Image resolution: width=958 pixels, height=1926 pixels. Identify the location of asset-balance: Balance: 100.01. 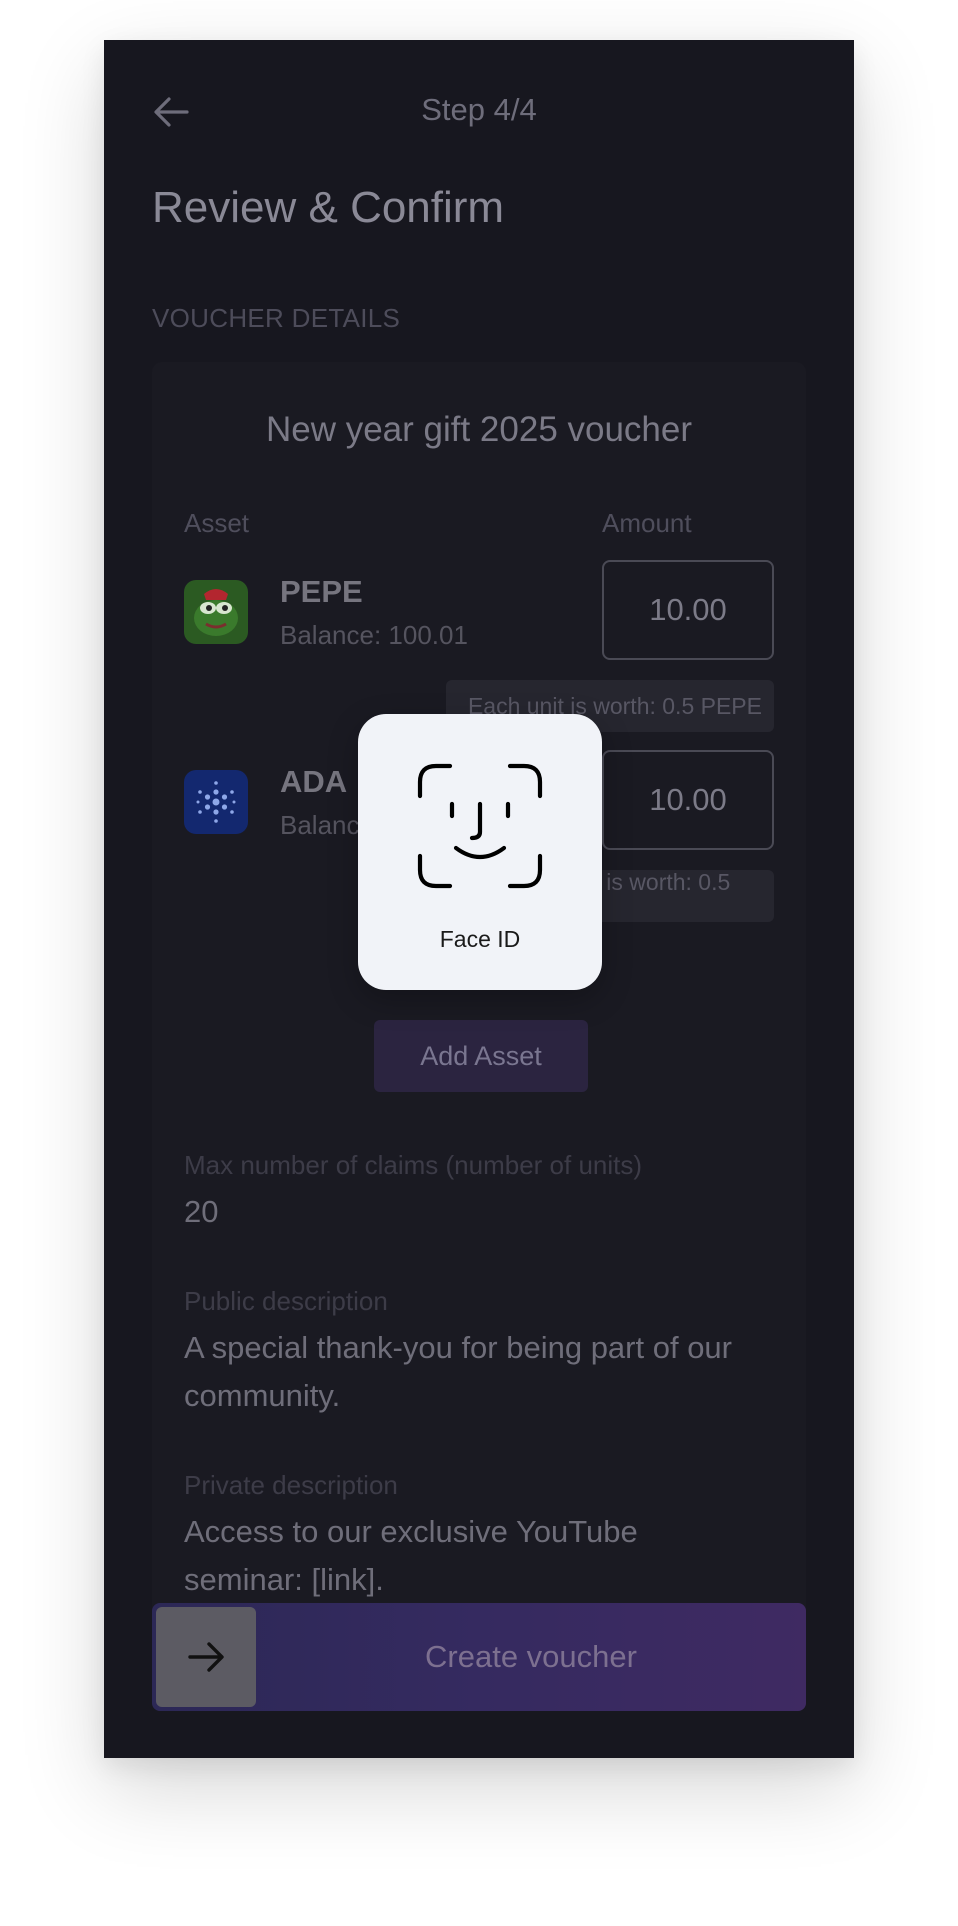
(374, 635).